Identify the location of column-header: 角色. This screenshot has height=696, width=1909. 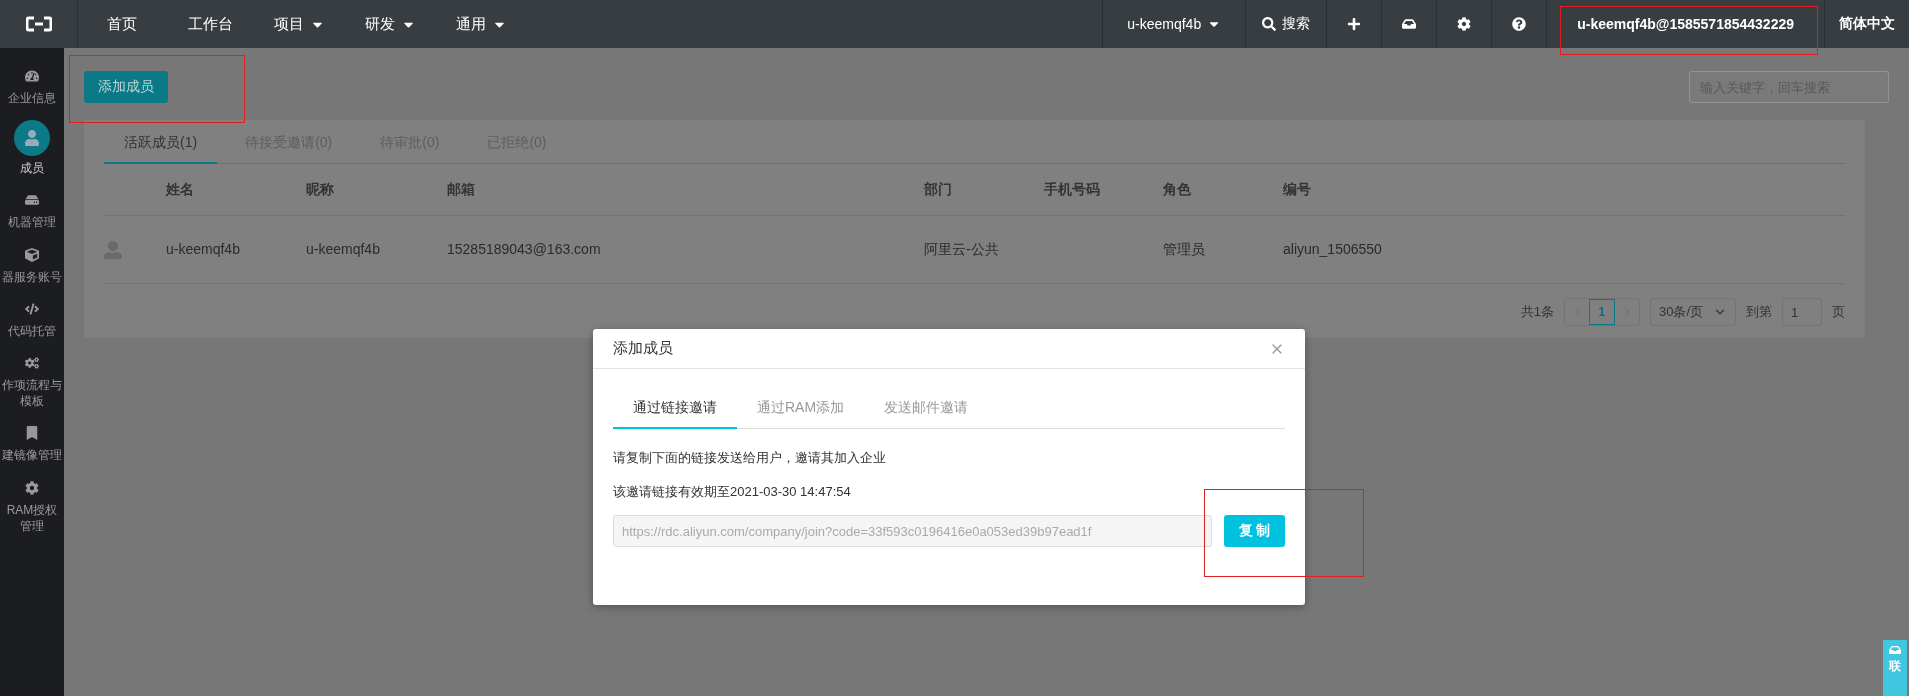
(1177, 189).